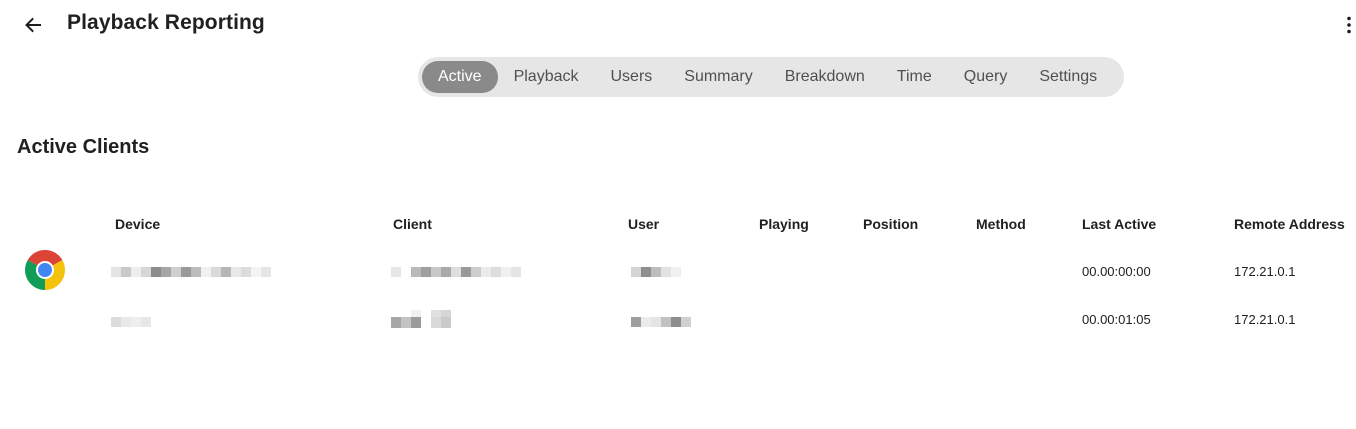 Image resolution: width=1356 pixels, height=429 pixels. I want to click on back-button, so click(33, 25).